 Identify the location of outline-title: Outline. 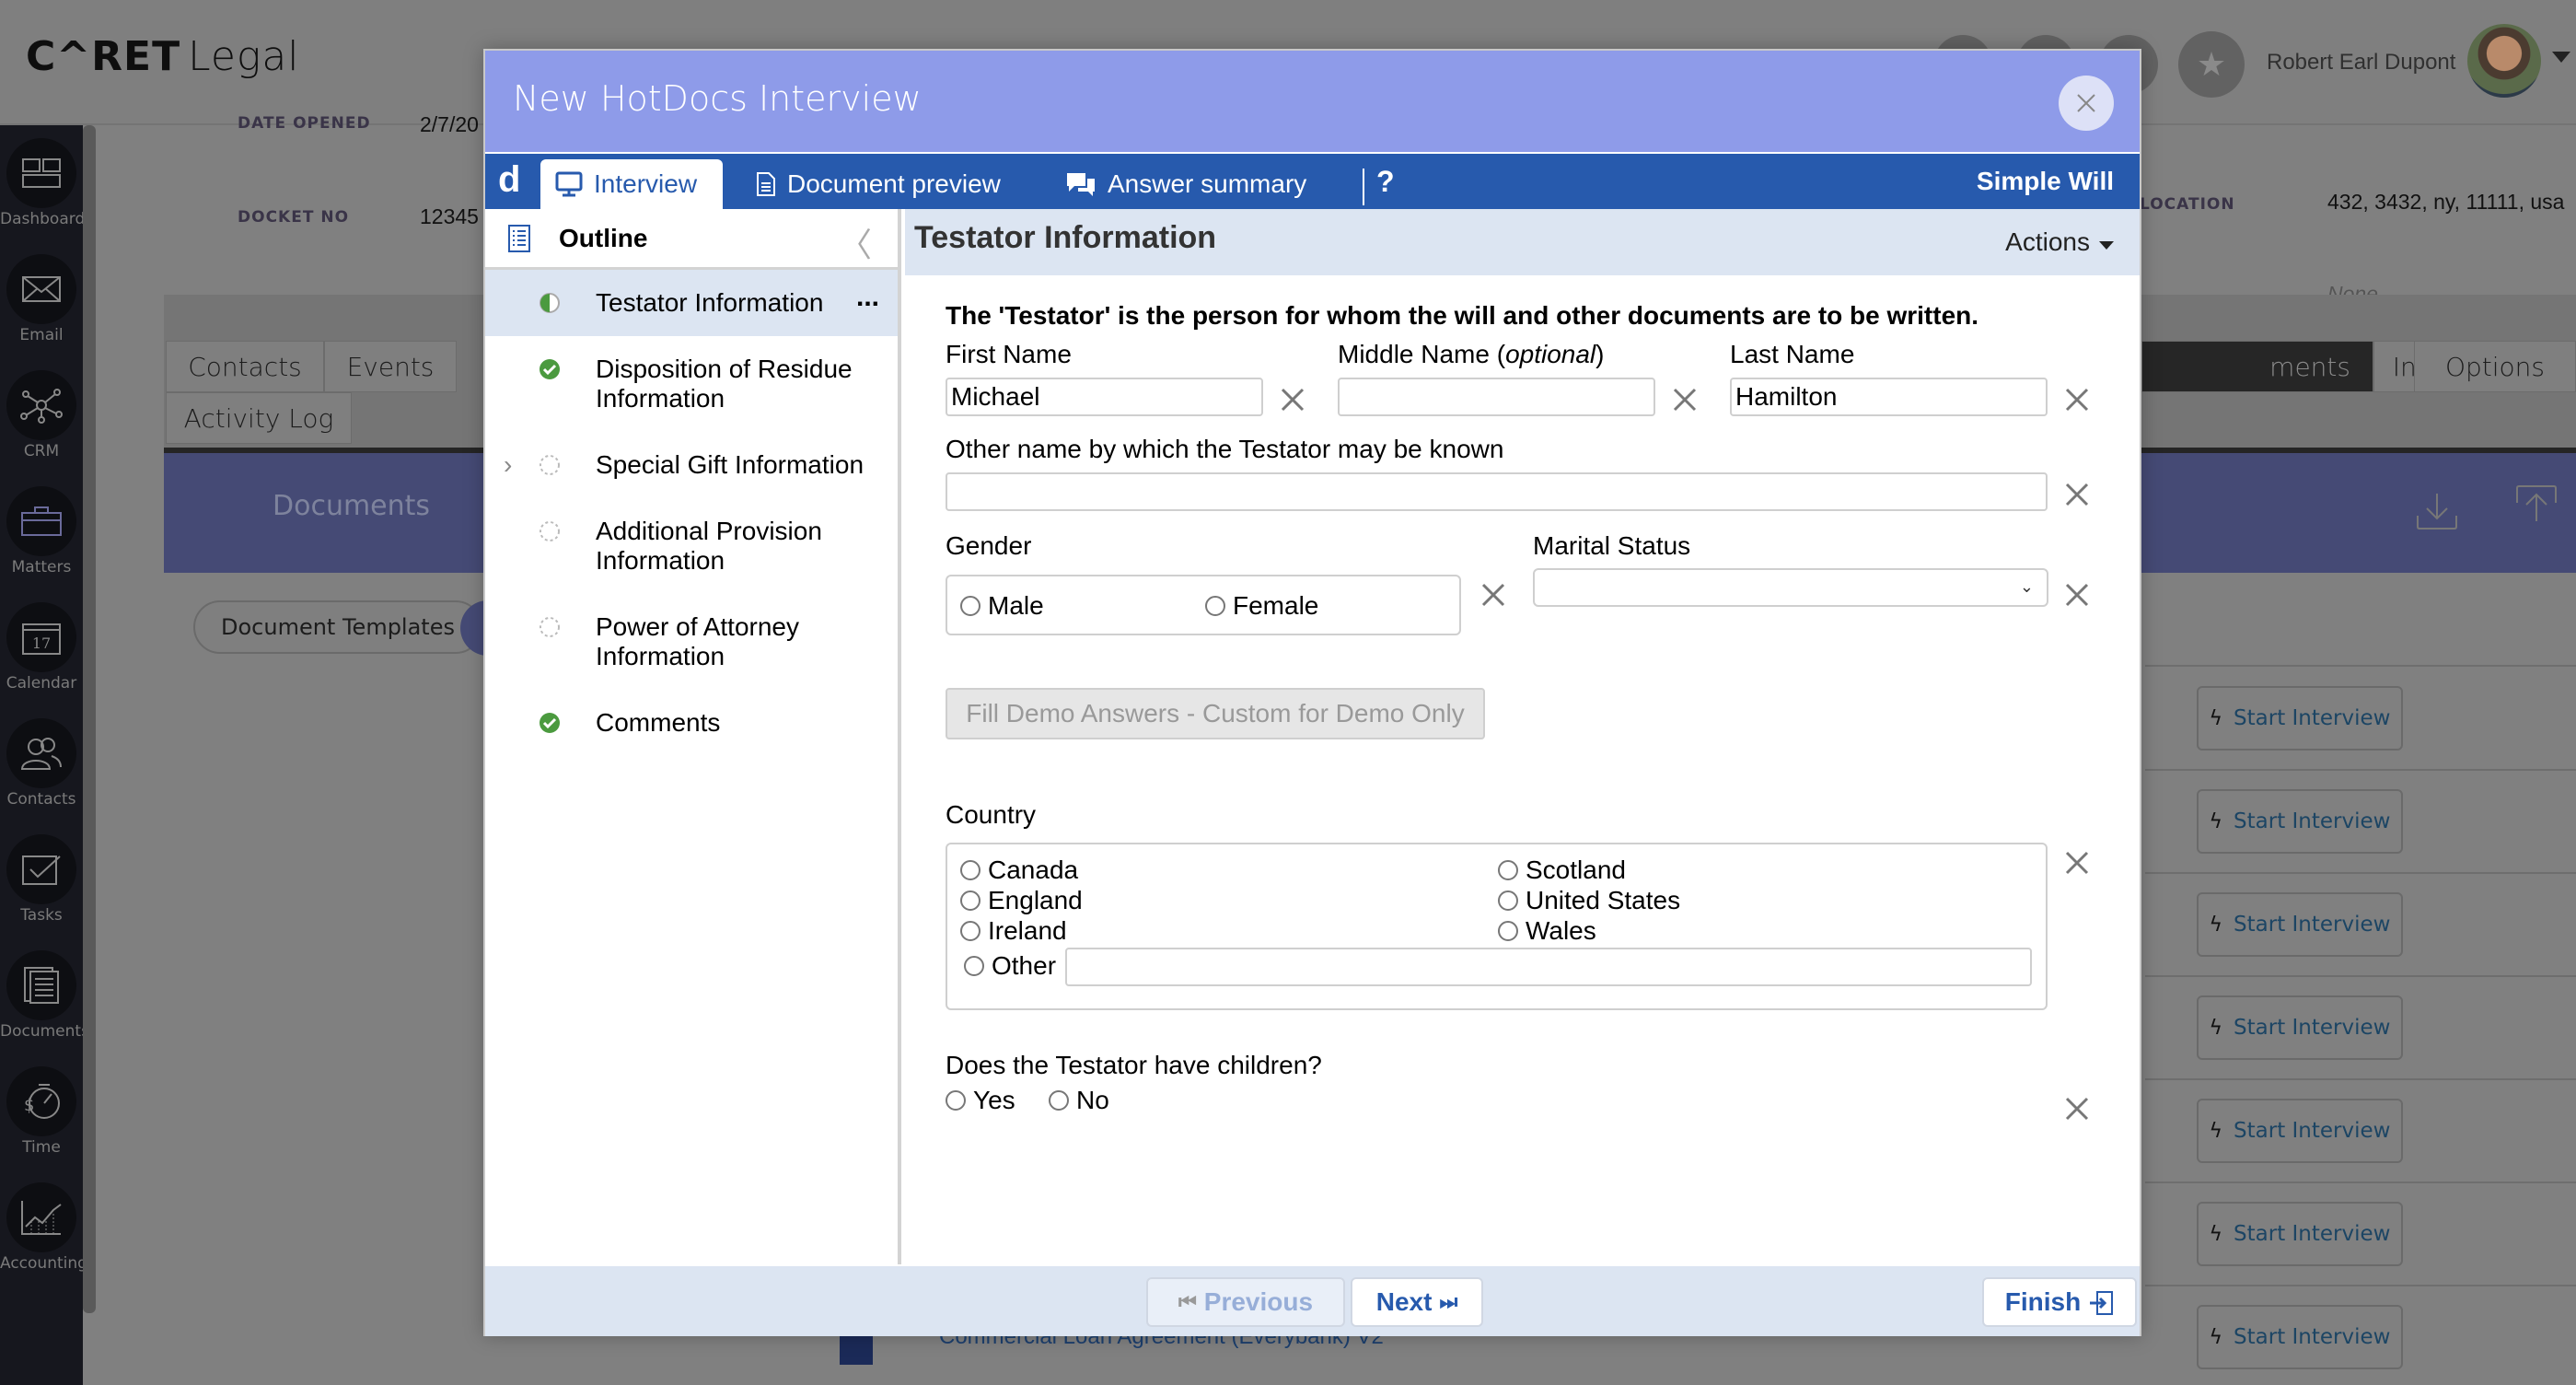
(603, 238).